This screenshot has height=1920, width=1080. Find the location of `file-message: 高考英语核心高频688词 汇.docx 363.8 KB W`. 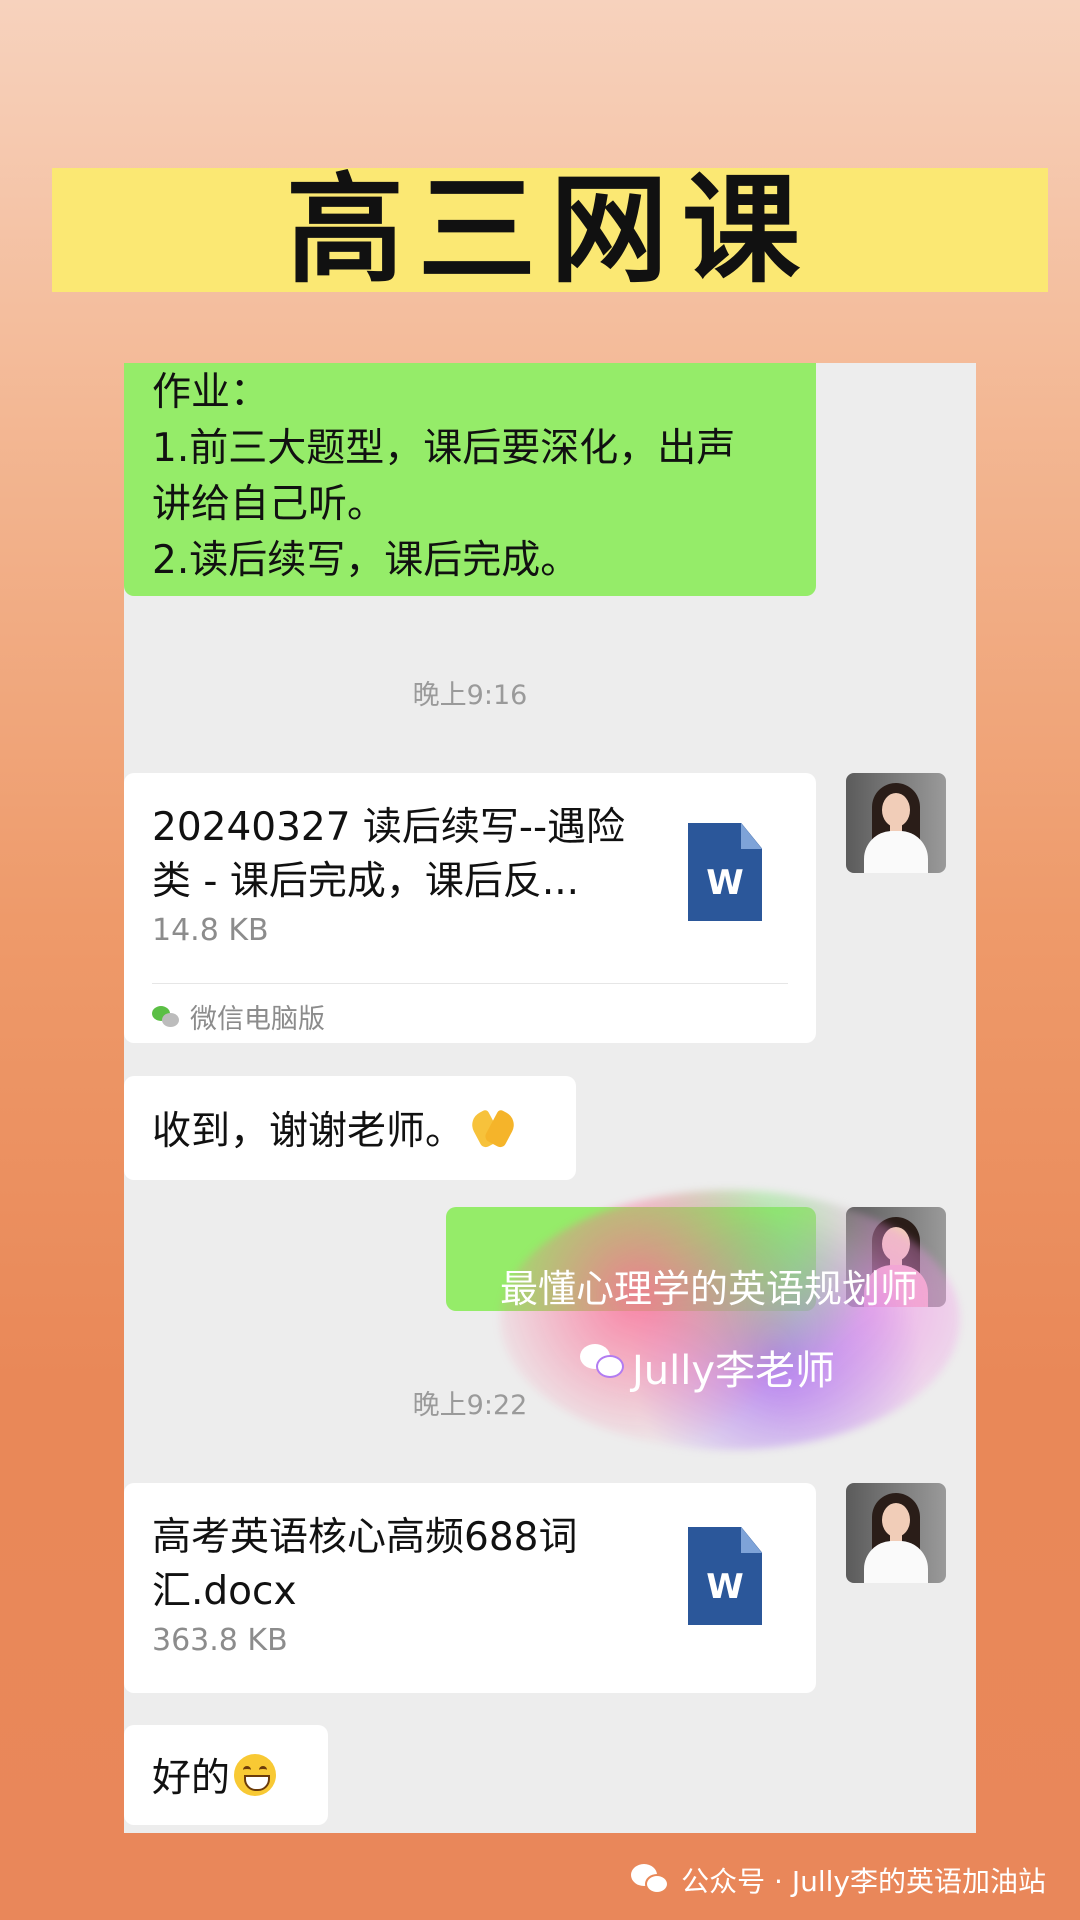

file-message: 高考英语核心高频688词 汇.docx 363.8 KB W is located at coordinates (470, 1588).